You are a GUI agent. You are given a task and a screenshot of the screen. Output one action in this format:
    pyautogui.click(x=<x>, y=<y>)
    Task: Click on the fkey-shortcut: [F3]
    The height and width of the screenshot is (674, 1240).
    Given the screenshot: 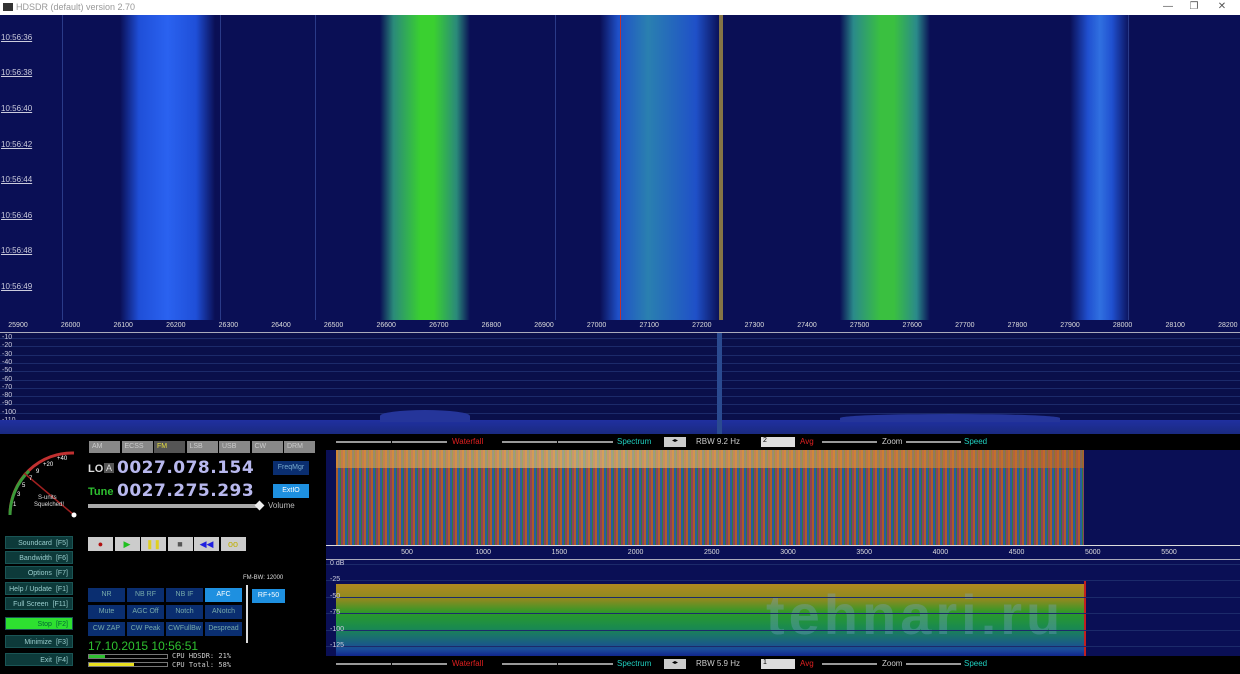 What is the action you would take?
    pyautogui.click(x=61, y=642)
    